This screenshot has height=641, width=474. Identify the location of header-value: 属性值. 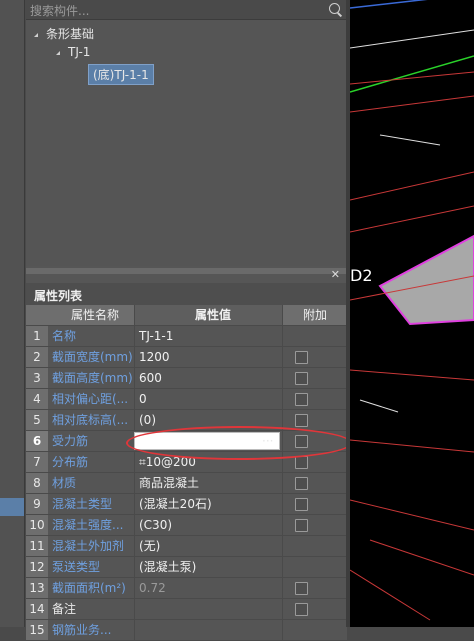
(210, 315).